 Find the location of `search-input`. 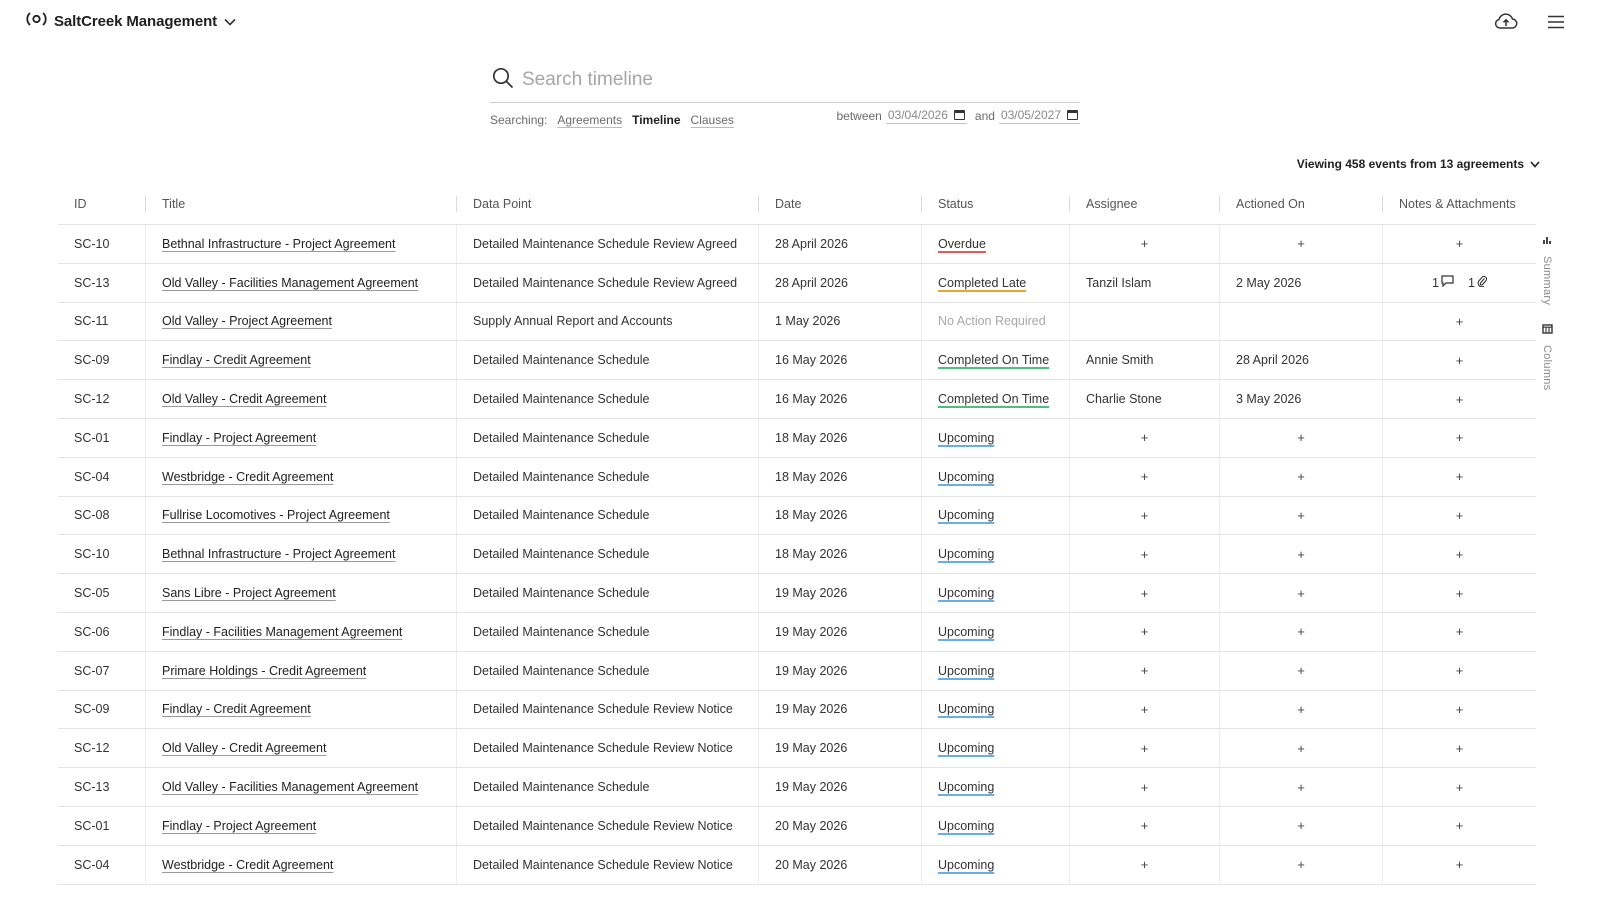

search-input is located at coordinates (782, 80).